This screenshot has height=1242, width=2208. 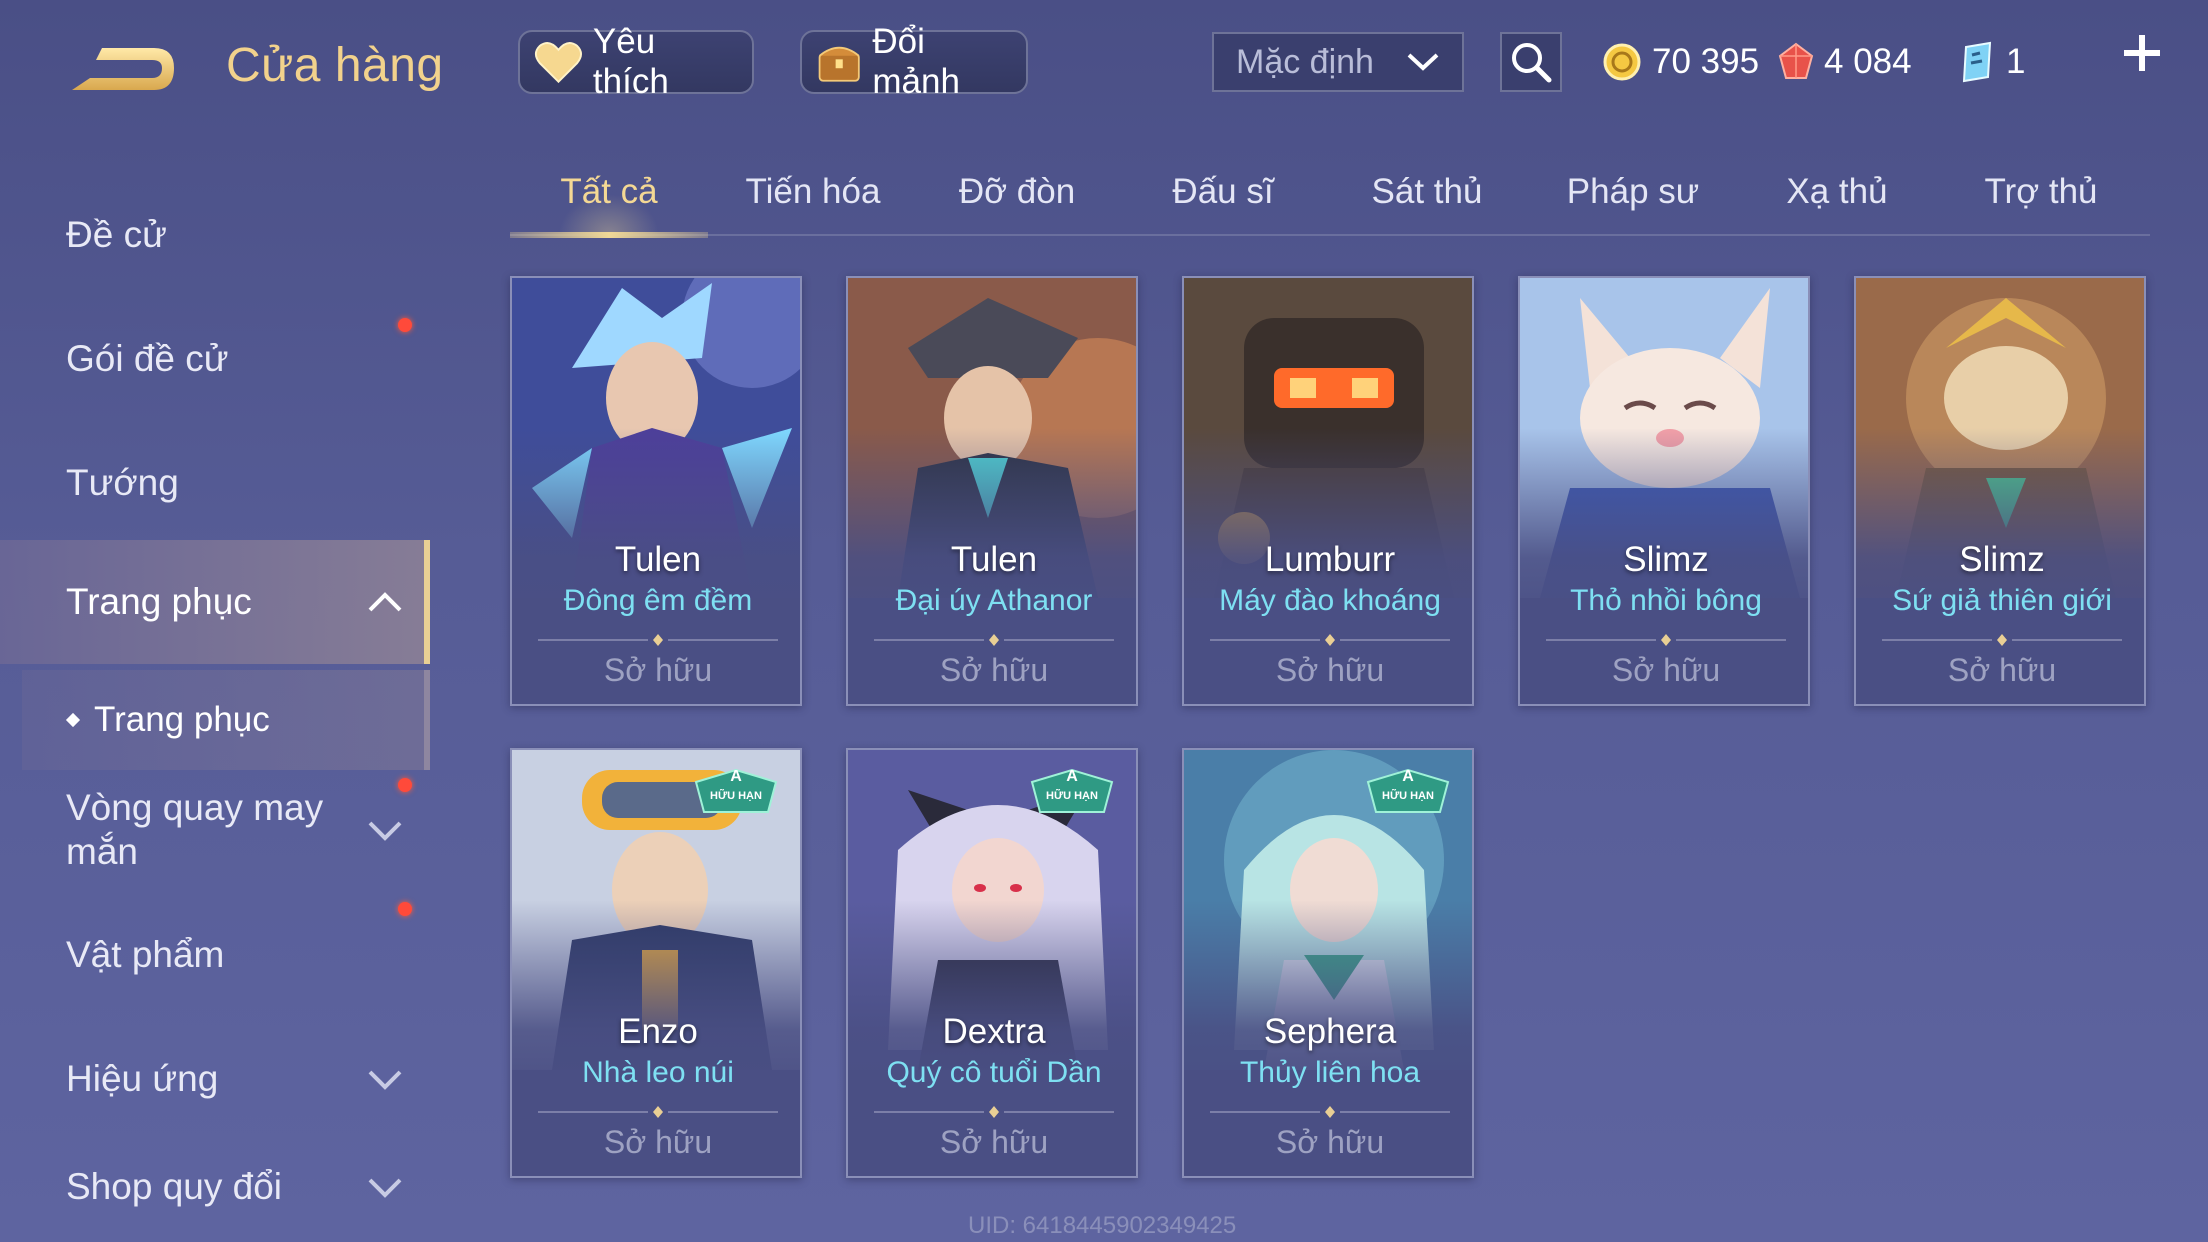 What do you see at coordinates (1223, 191) in the screenshot?
I see `tab-label: Đấu sĩ` at bounding box center [1223, 191].